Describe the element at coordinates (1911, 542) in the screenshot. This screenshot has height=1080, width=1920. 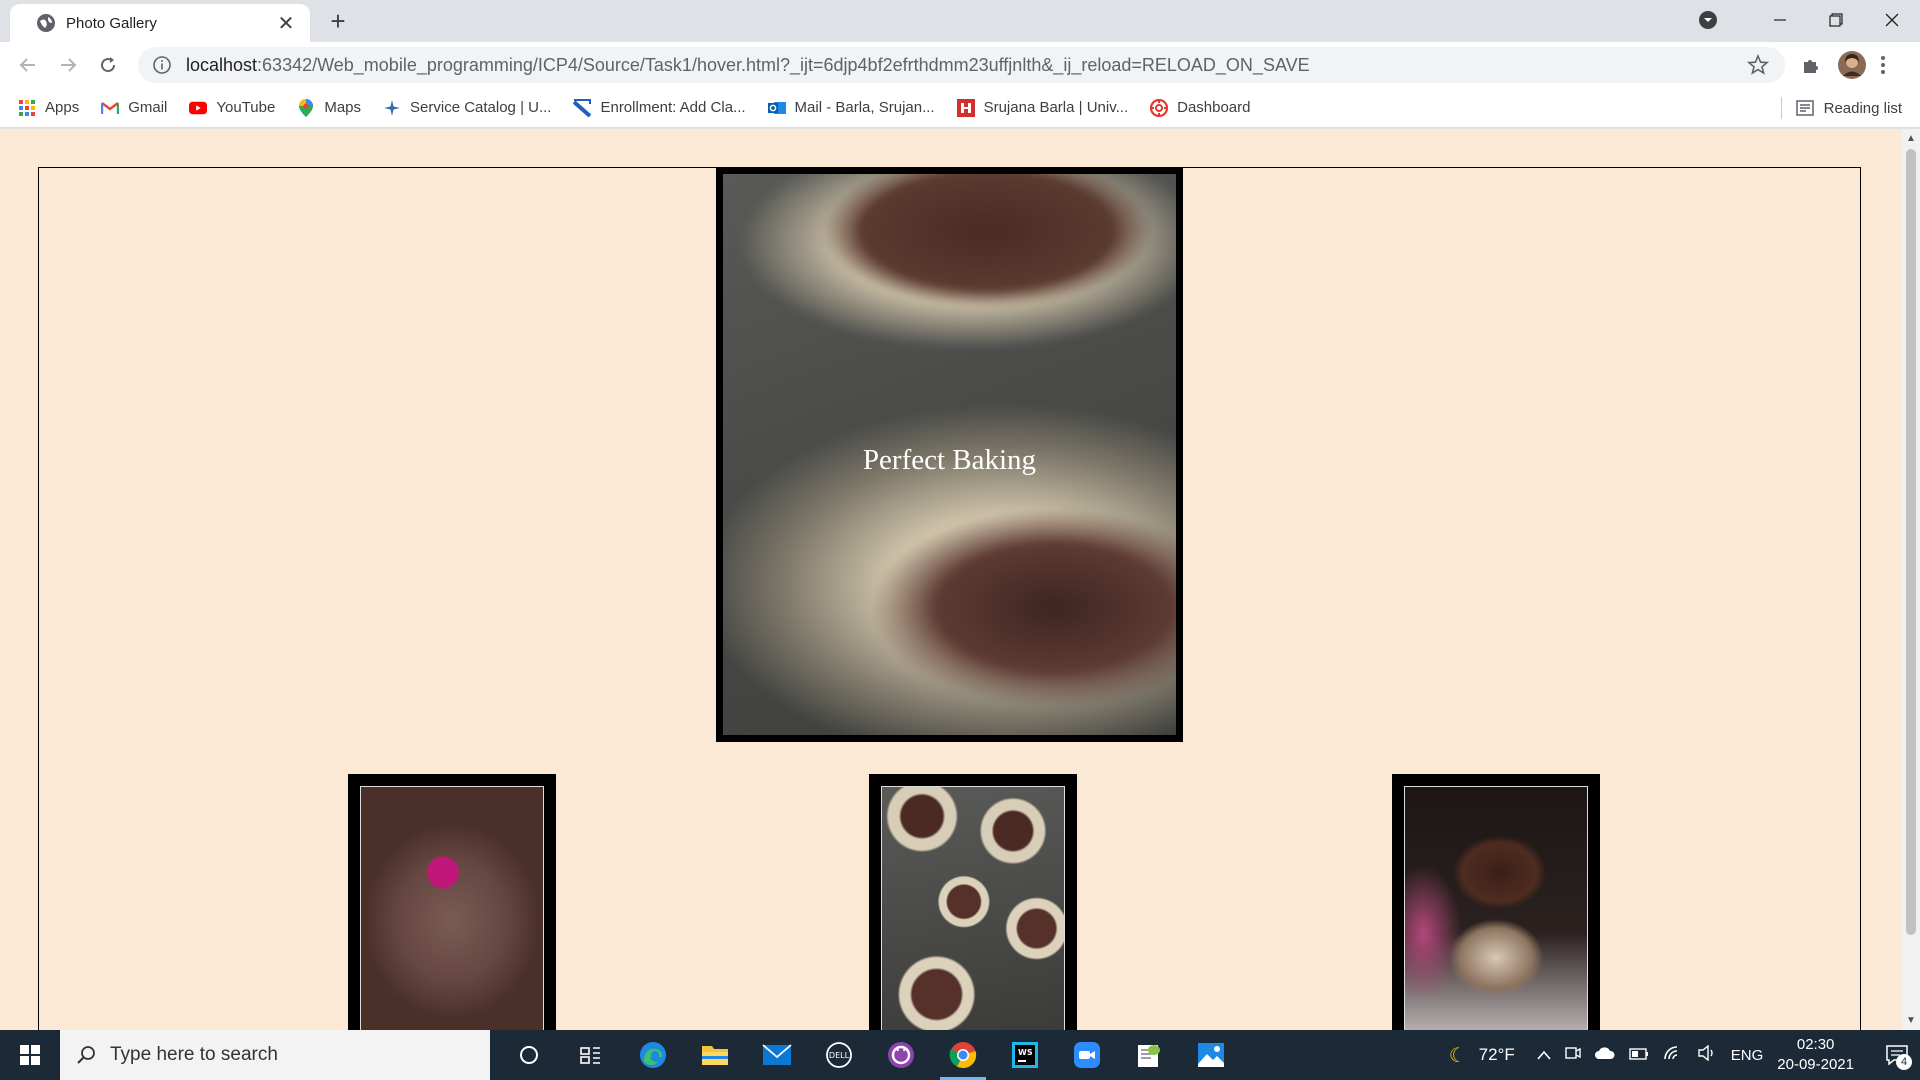
I see `scrollbar-thumb` at that location.